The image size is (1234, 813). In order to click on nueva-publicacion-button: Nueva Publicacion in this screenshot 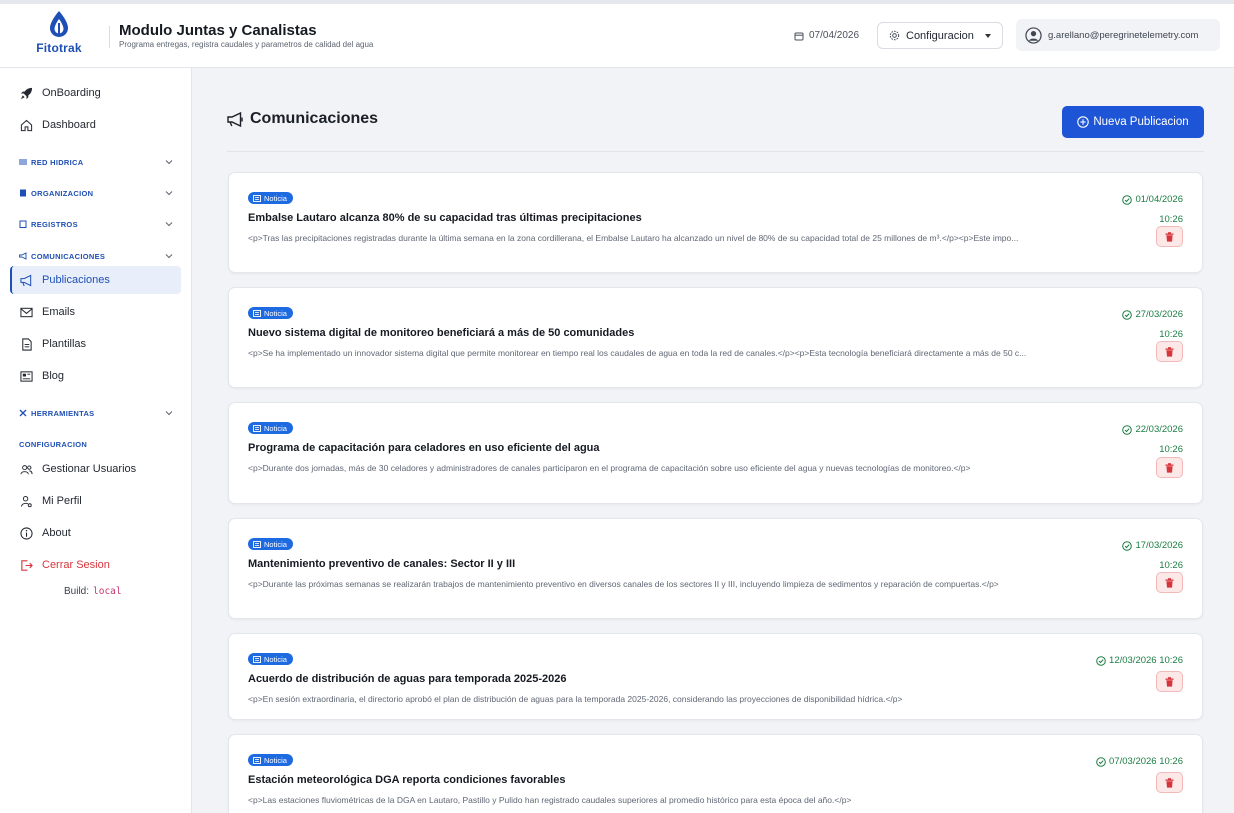, I will do `click(1133, 122)`.